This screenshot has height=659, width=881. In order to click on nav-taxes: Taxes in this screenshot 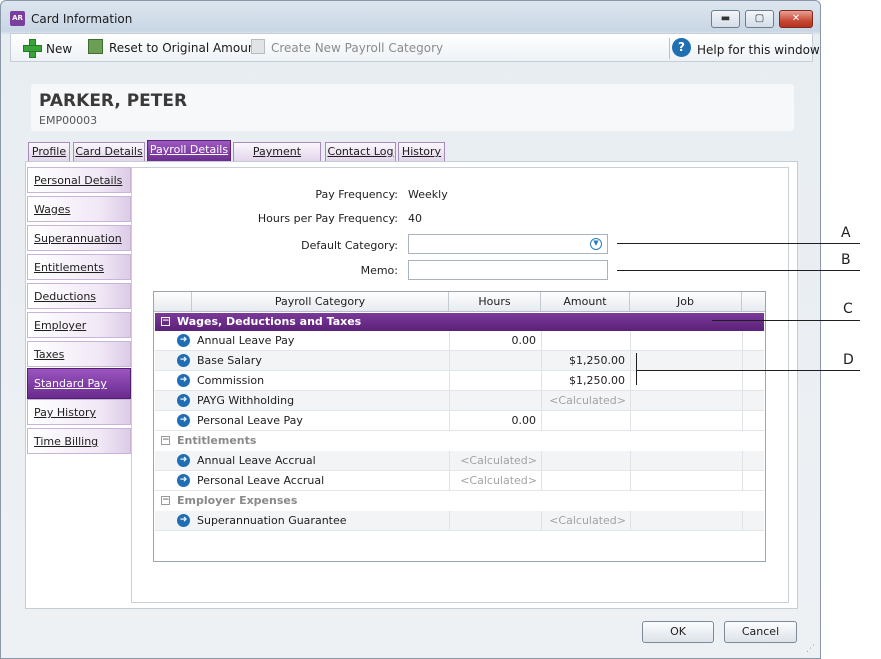, I will do `click(79, 354)`.